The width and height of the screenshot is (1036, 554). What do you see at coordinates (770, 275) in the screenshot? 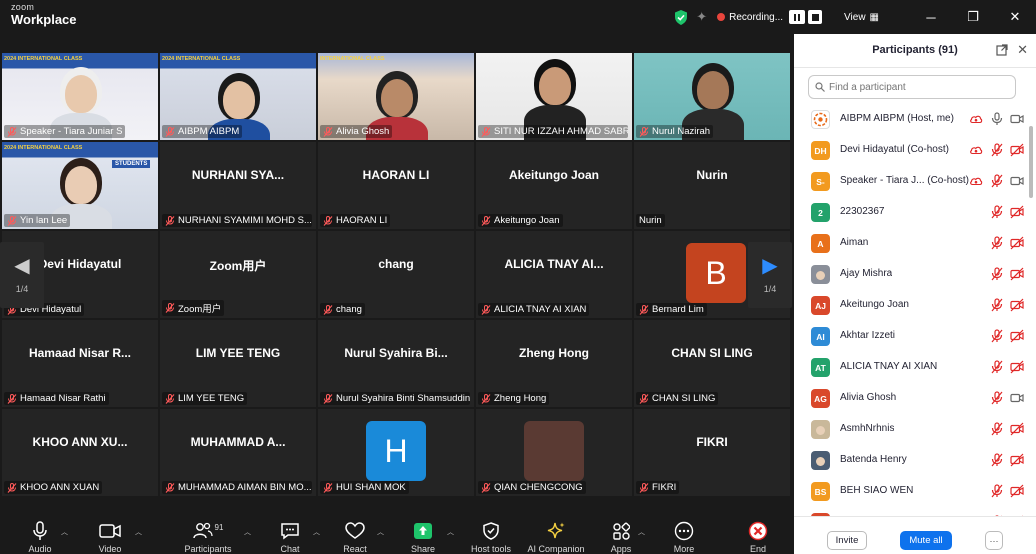
I see `next-page-button: ▶ 1/4` at bounding box center [770, 275].